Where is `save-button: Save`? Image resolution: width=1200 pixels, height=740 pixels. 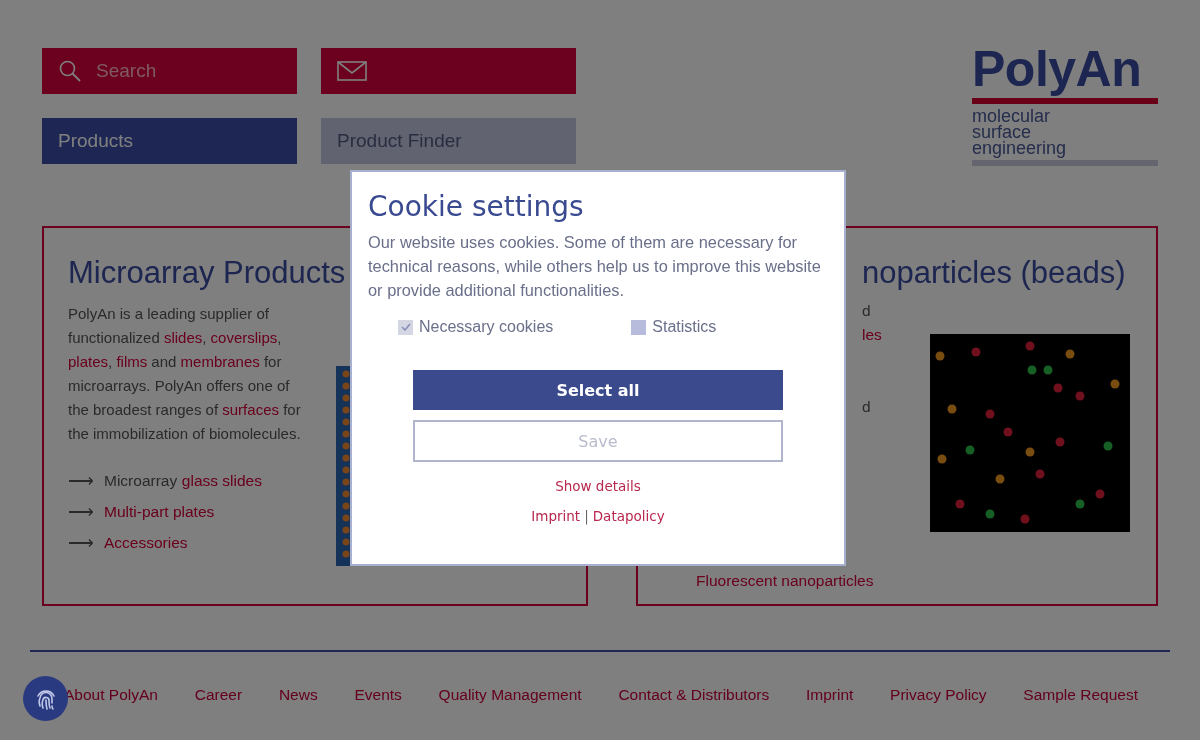
save-button: Save is located at coordinates (598, 441).